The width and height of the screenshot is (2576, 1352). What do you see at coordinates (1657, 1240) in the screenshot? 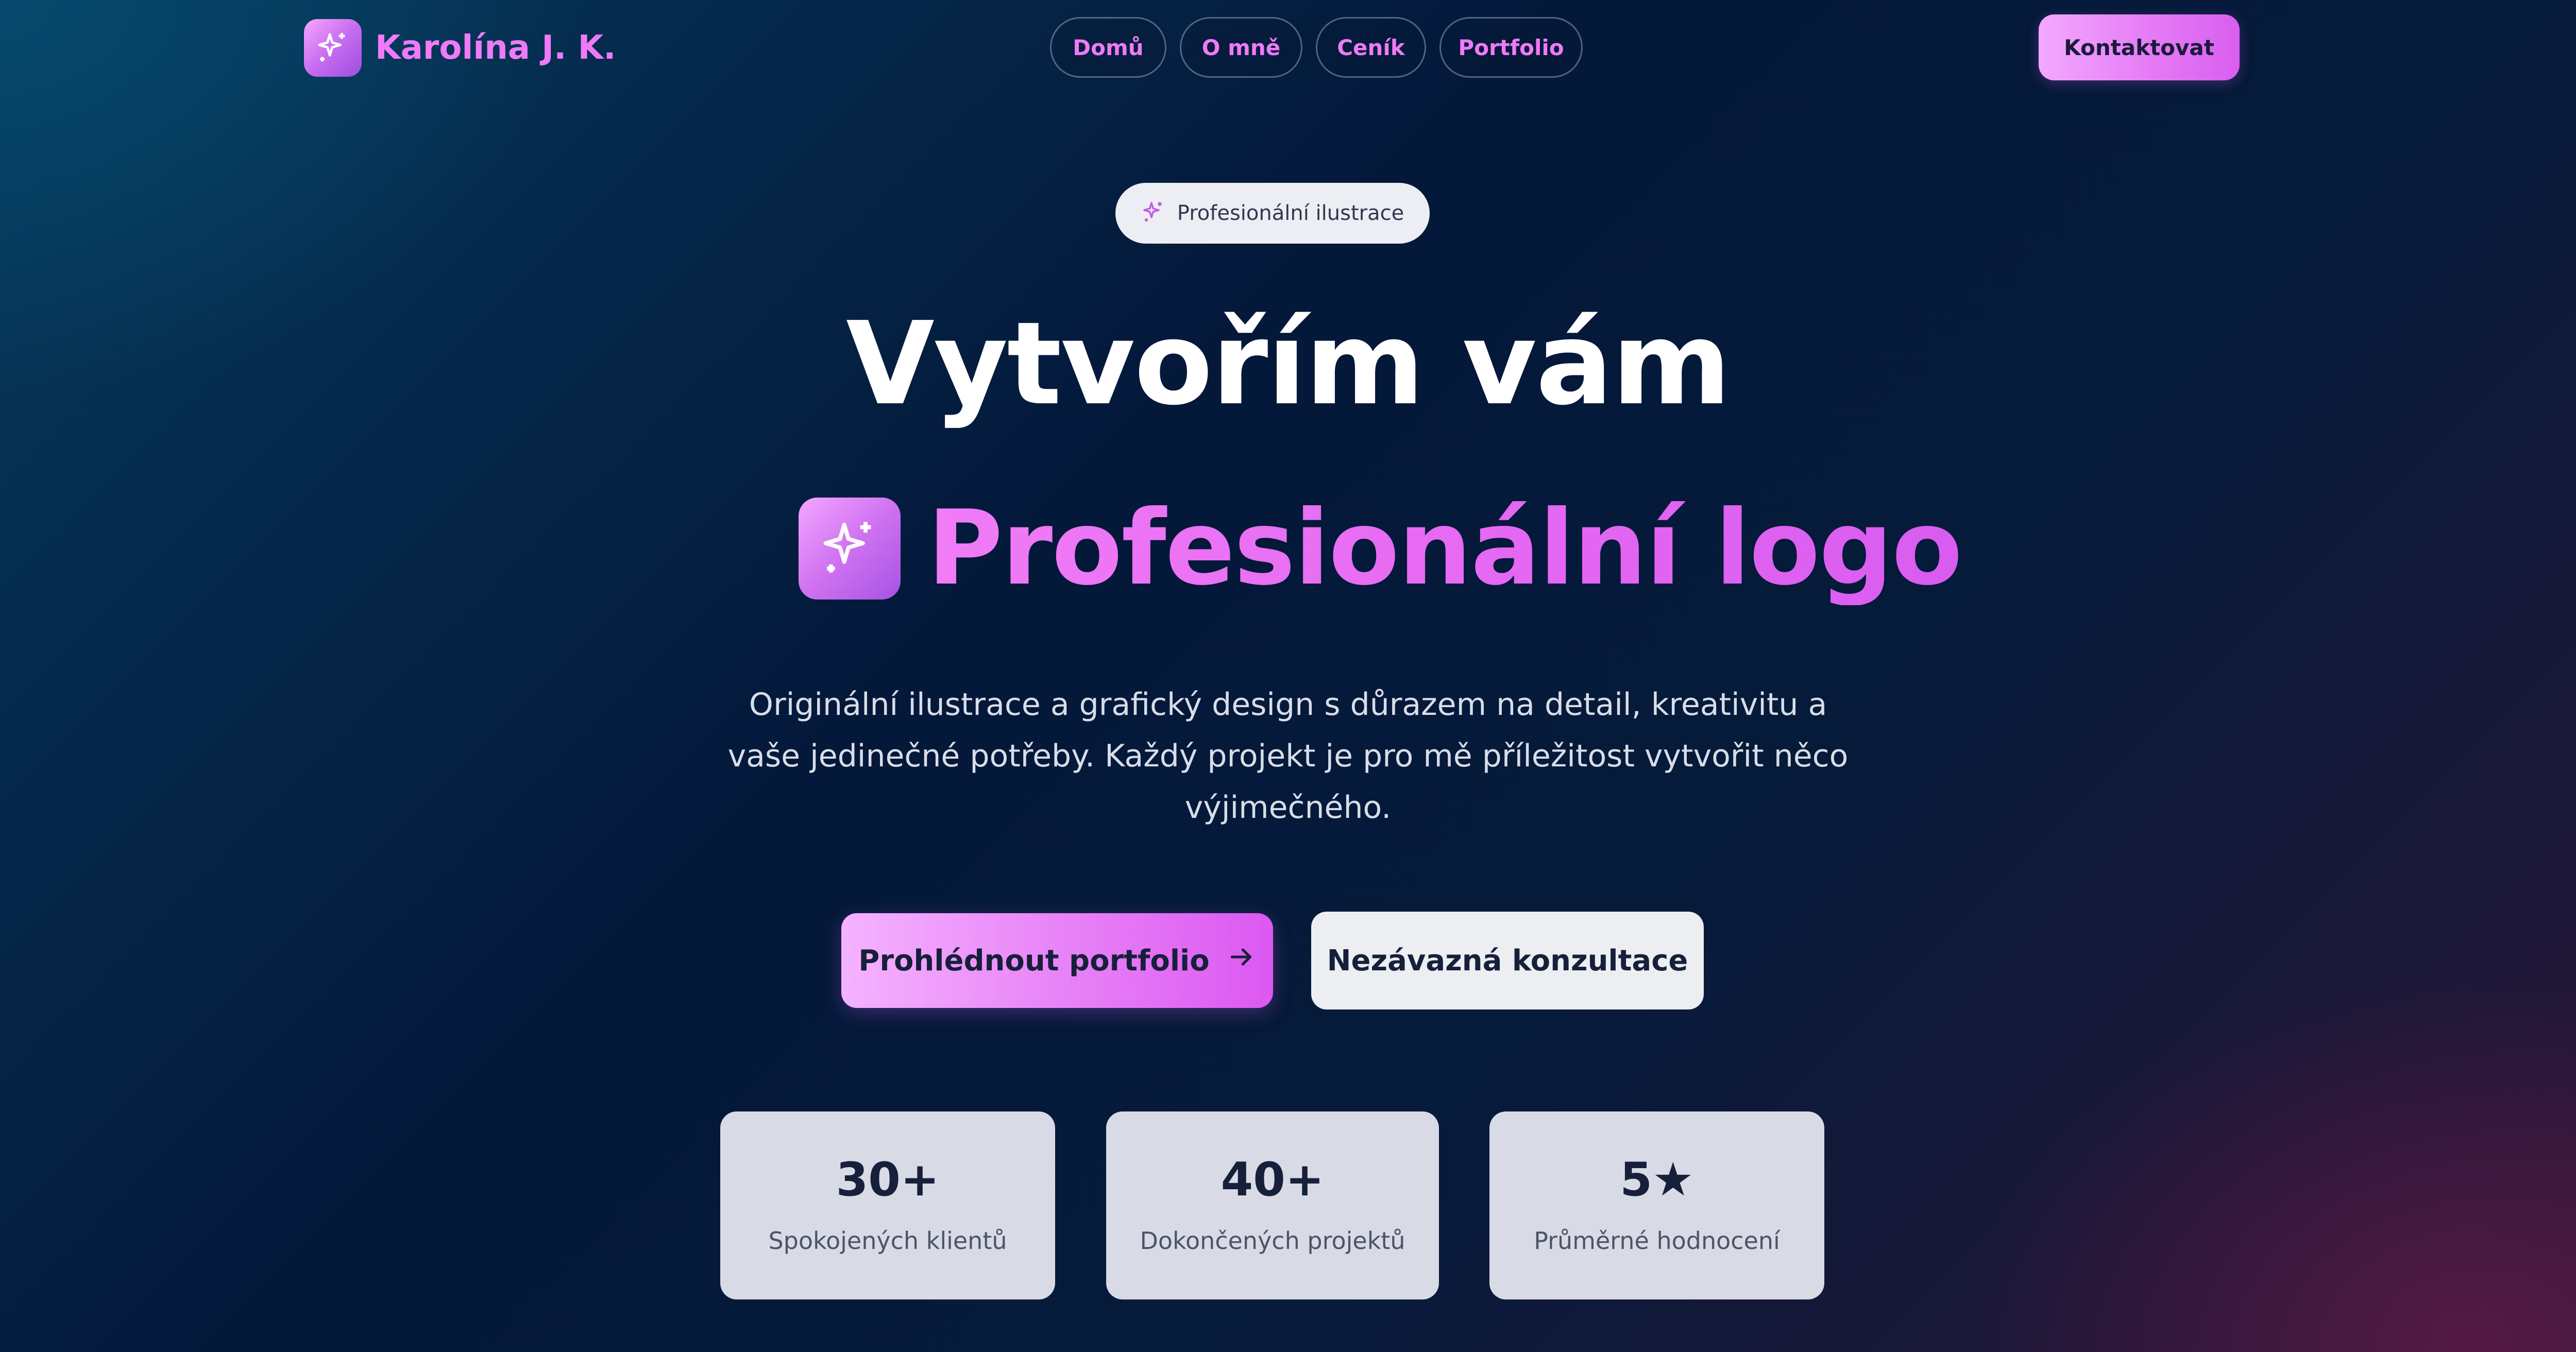
I see `stat-label: Průměrné hodnocení` at bounding box center [1657, 1240].